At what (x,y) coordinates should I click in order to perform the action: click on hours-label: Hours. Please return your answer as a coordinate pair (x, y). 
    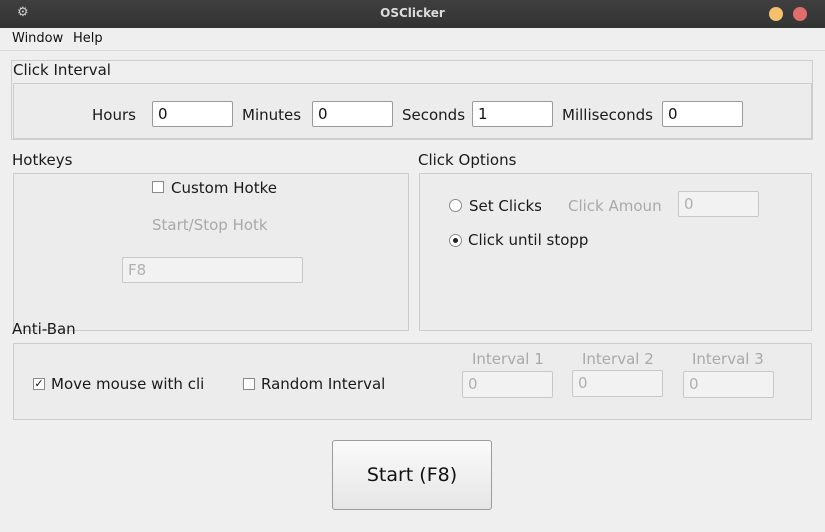
    Looking at the image, I should click on (114, 115).